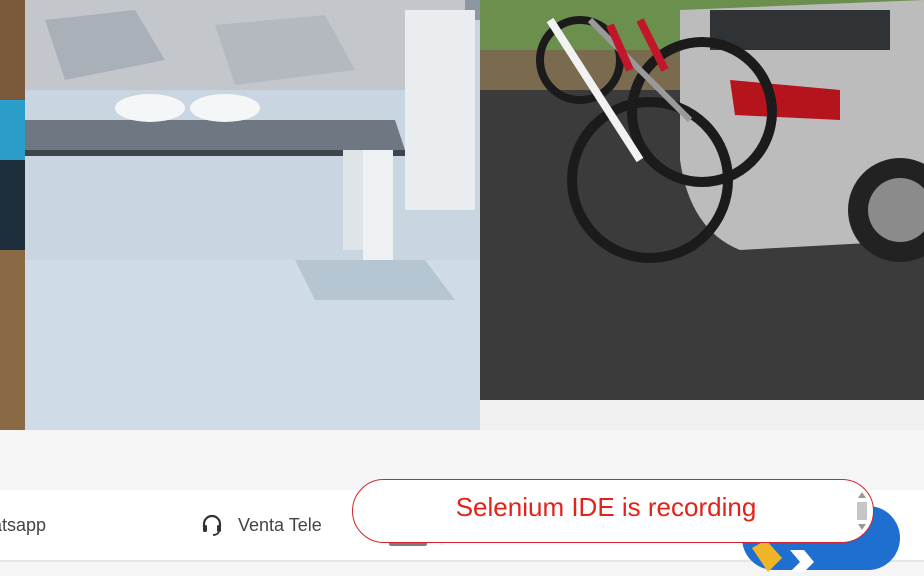  What do you see at coordinates (12, 215) in the screenshot?
I see `banner-image-left-edge` at bounding box center [12, 215].